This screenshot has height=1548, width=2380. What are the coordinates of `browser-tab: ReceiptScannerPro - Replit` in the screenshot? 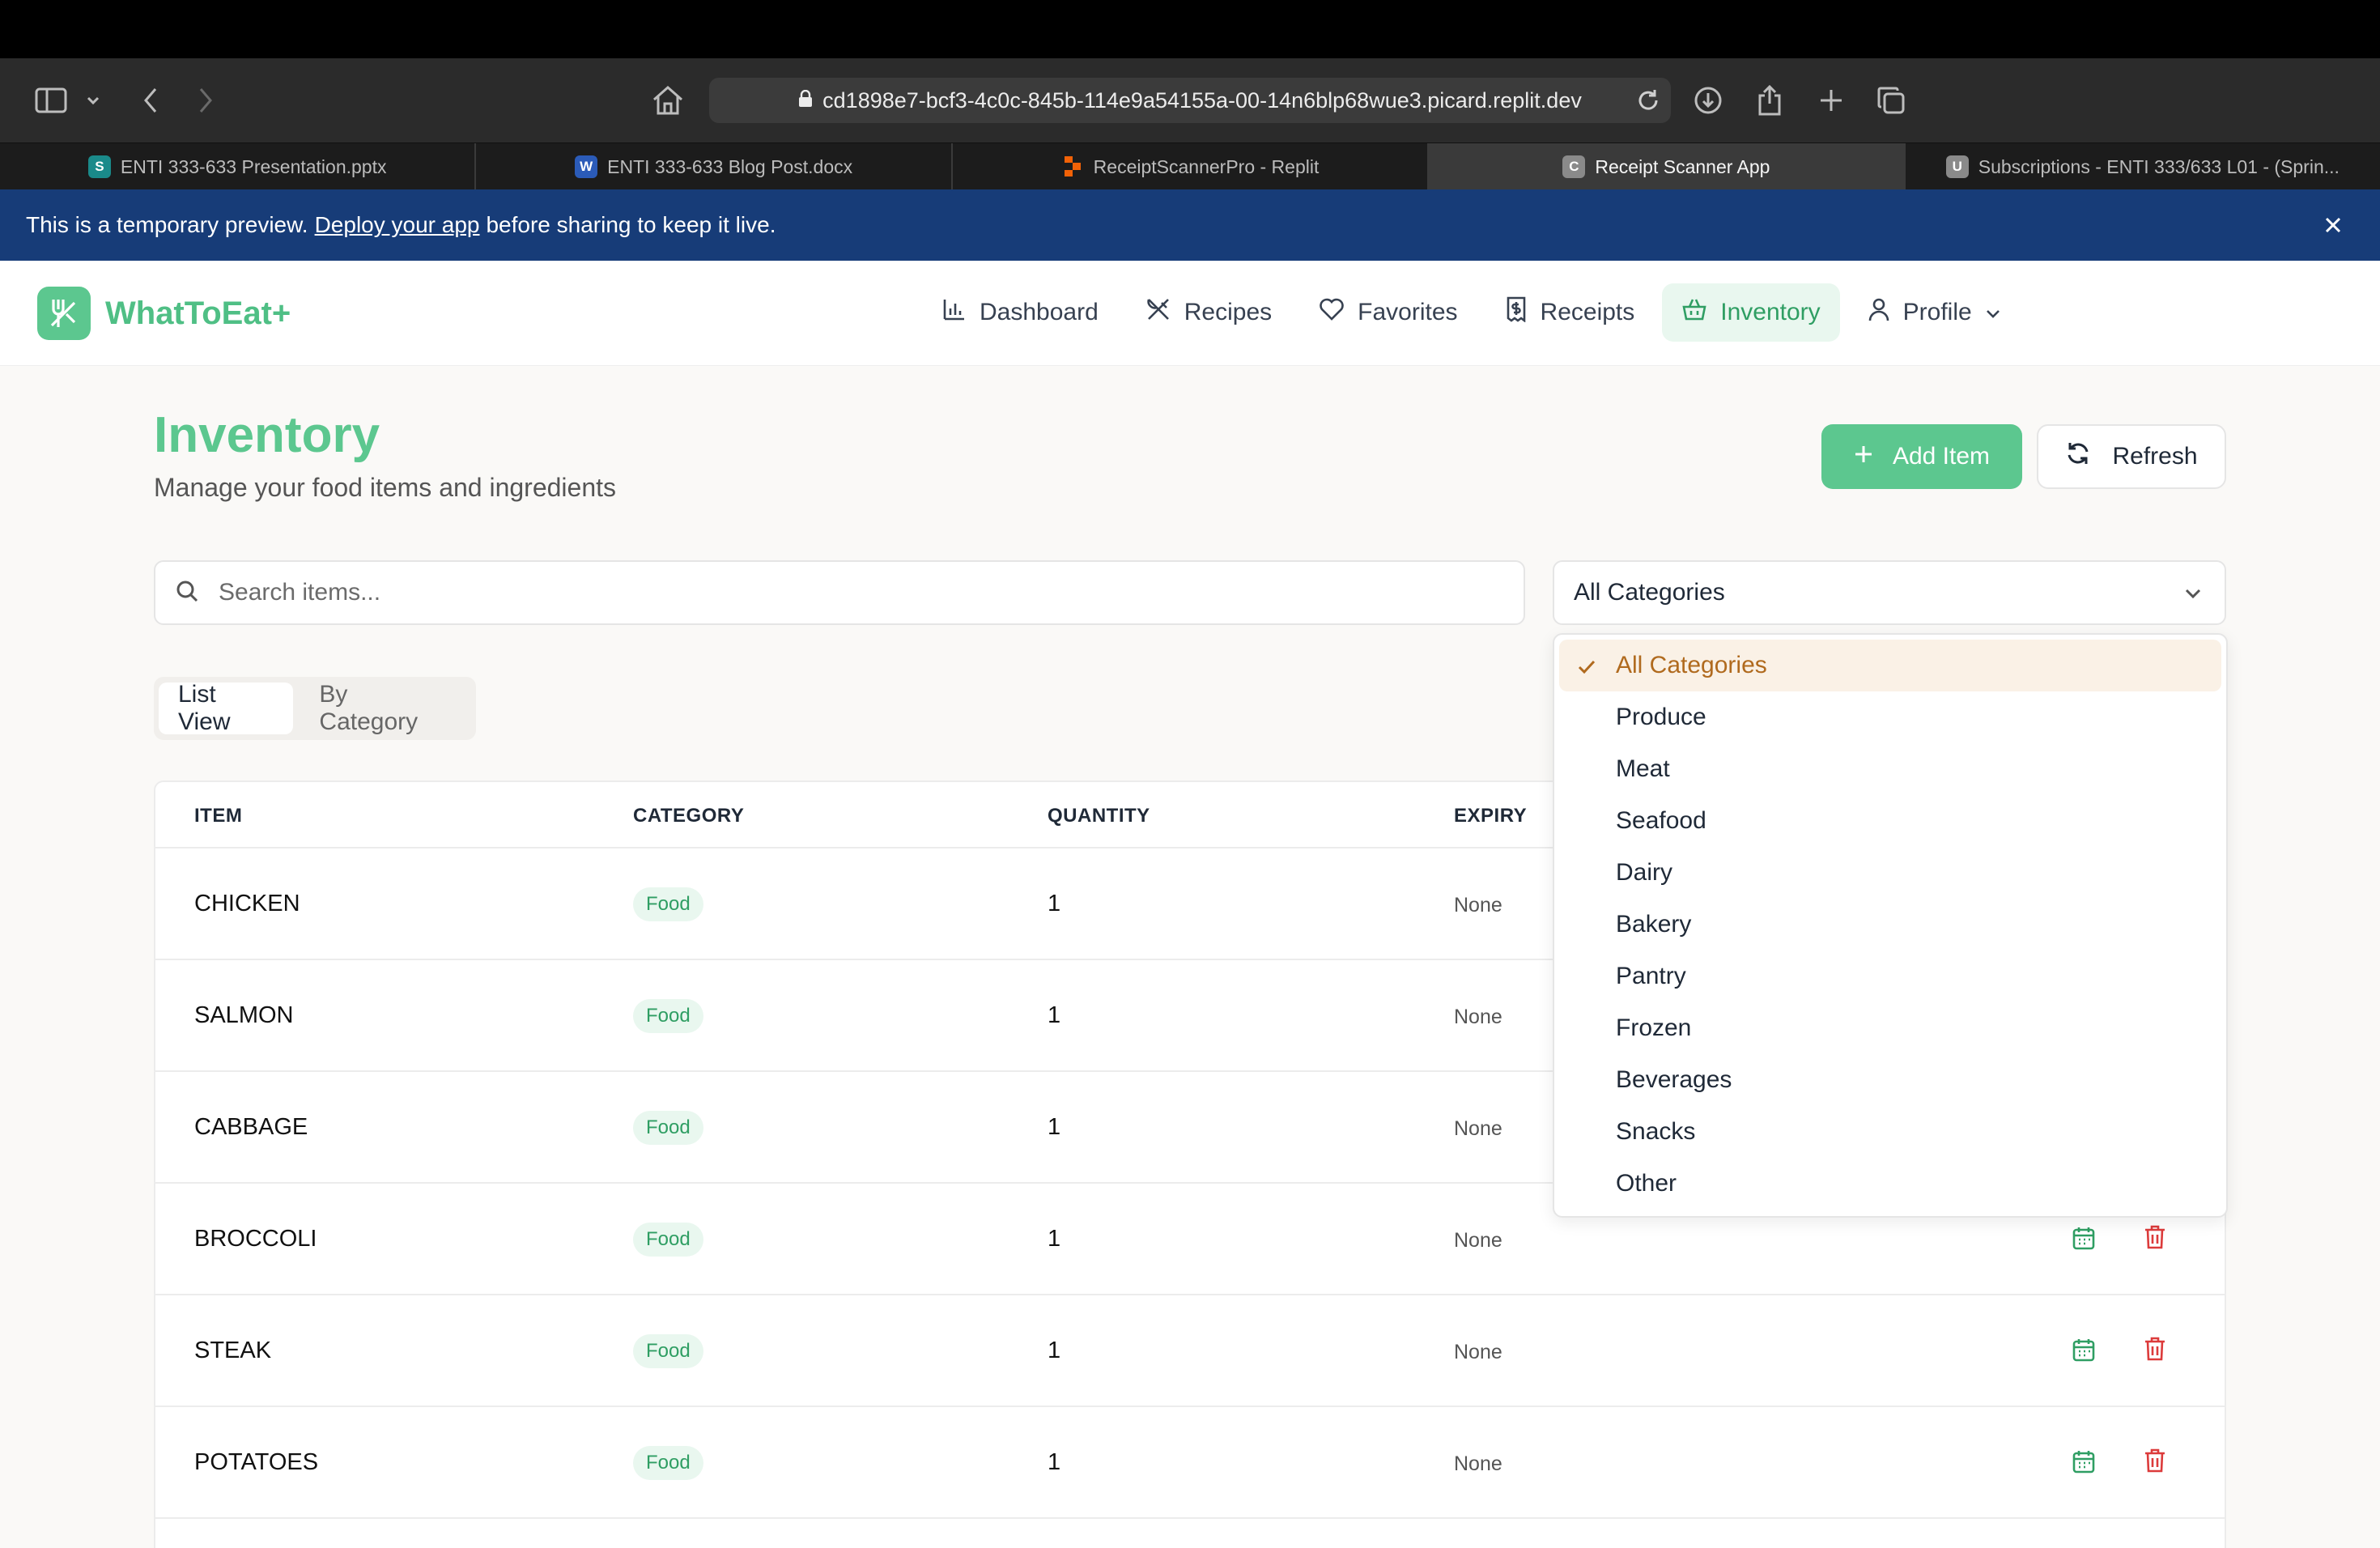 It's located at (1192, 166).